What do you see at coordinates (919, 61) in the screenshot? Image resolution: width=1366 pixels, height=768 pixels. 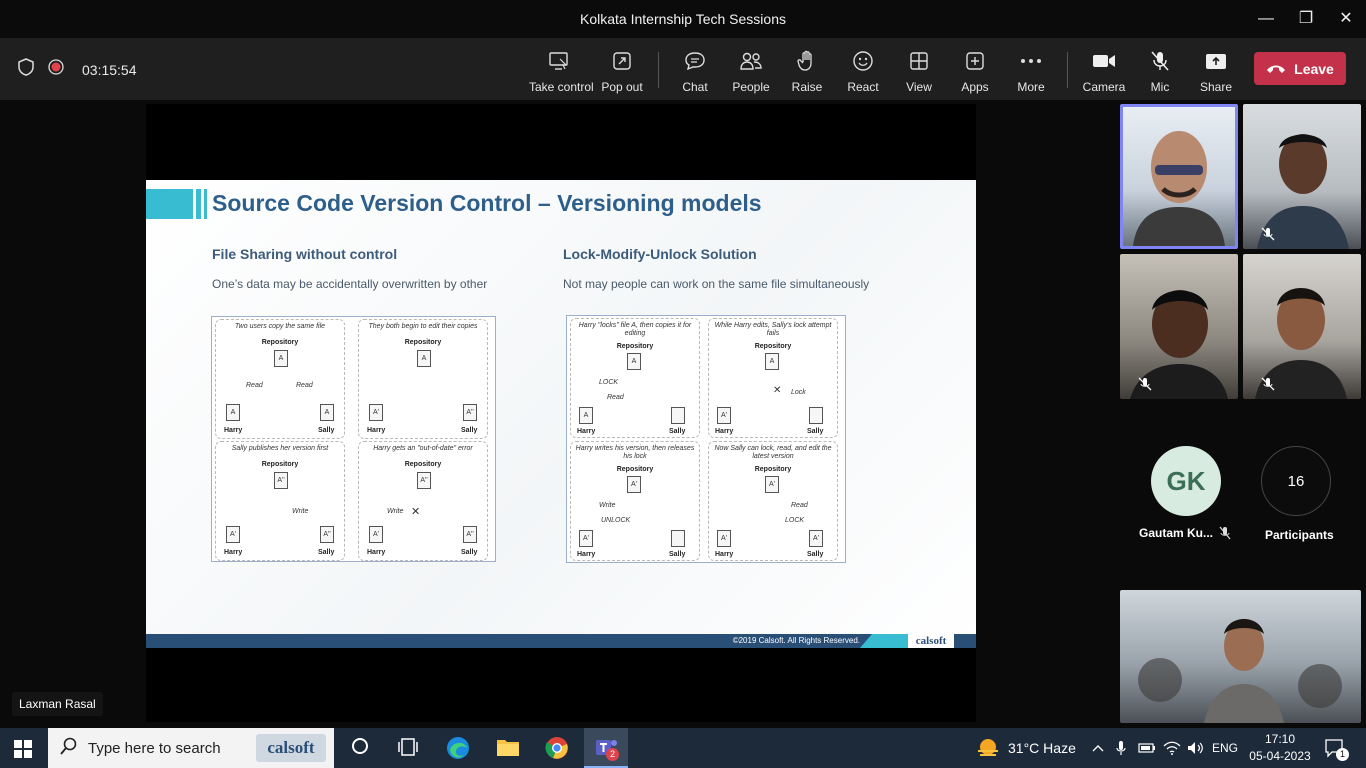 I see `grid-view-icon` at bounding box center [919, 61].